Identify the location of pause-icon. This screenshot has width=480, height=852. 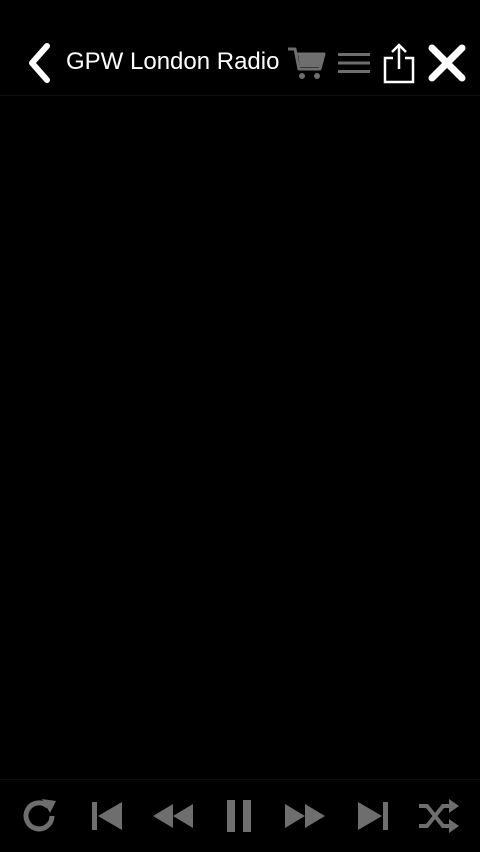
(239, 816).